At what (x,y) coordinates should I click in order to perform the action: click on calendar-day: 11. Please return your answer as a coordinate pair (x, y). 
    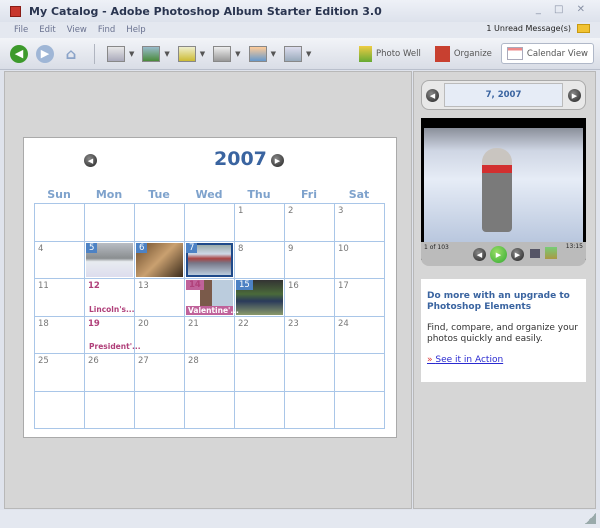
    Looking at the image, I should click on (60, 298).